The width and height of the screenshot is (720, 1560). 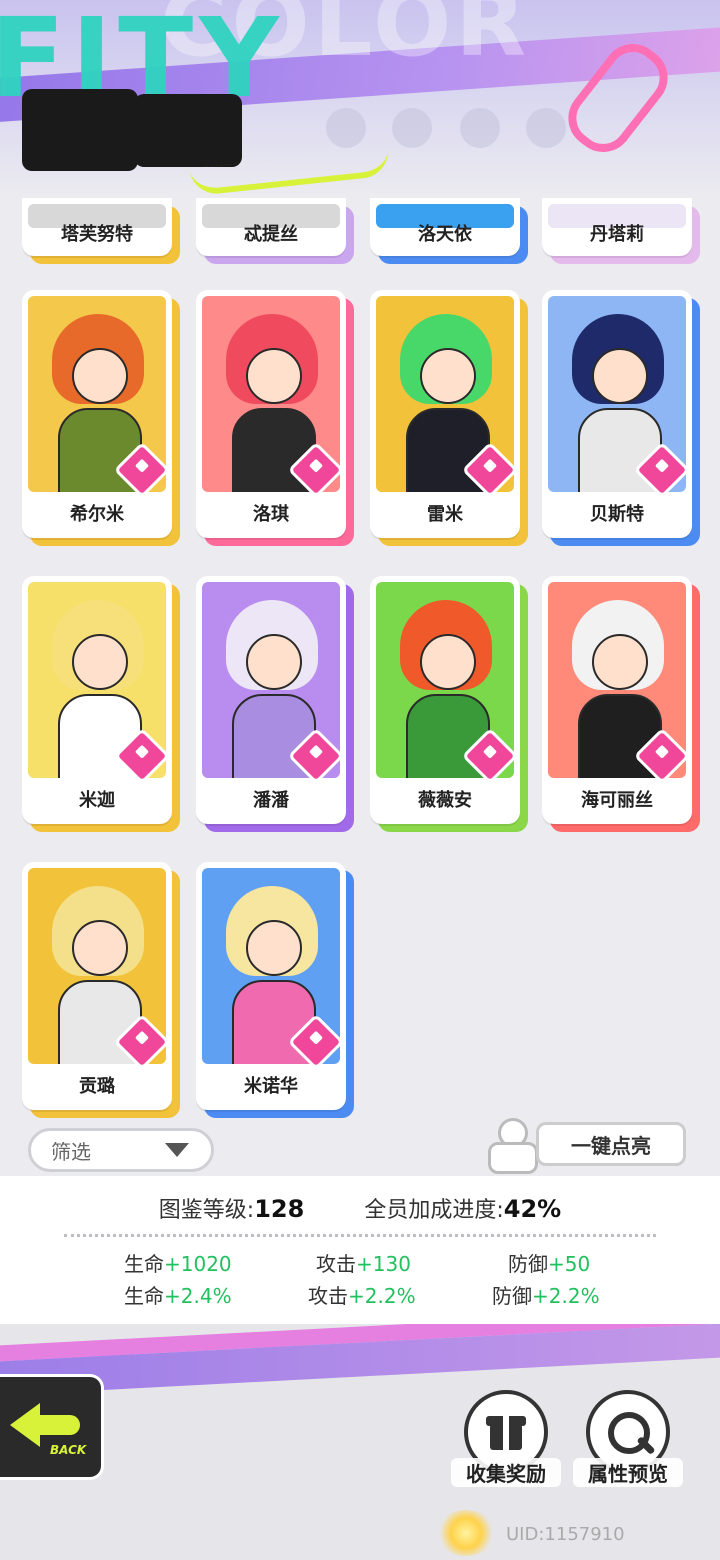 I want to click on god-card: 贝斯特, so click(x=621, y=418).